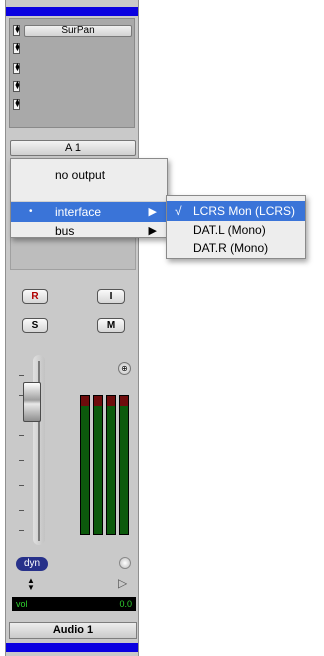 Image resolution: width=324 pixels, height=656 pixels. Describe the element at coordinates (78, 212) in the screenshot. I see `menu-item-label: interface` at that location.